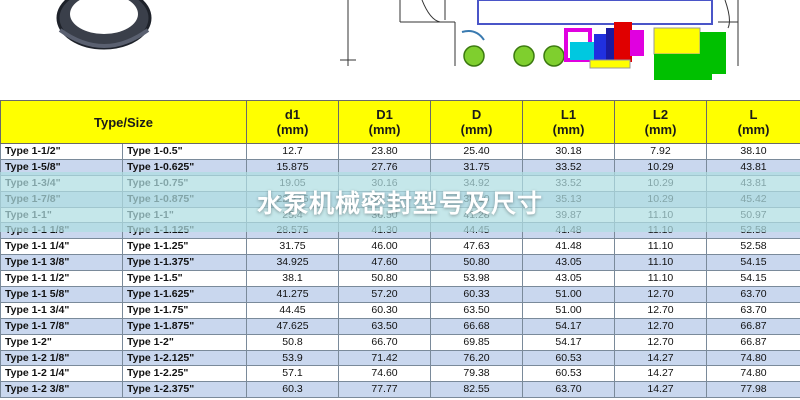 The width and height of the screenshot is (800, 400). What do you see at coordinates (569, 151) in the screenshot?
I see `value-cell: 30.18` at bounding box center [569, 151].